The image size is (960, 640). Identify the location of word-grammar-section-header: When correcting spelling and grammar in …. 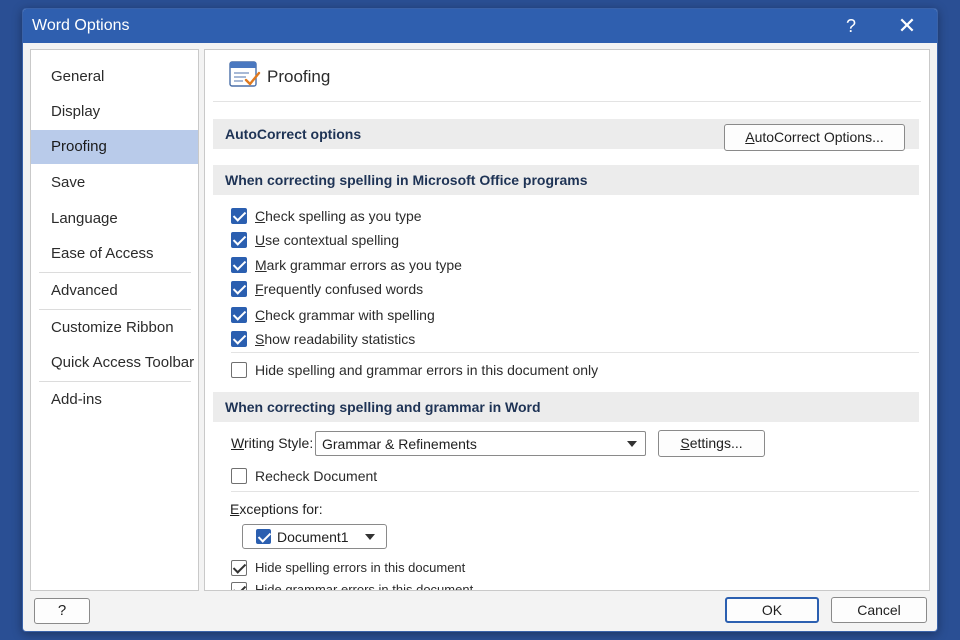
(566, 407).